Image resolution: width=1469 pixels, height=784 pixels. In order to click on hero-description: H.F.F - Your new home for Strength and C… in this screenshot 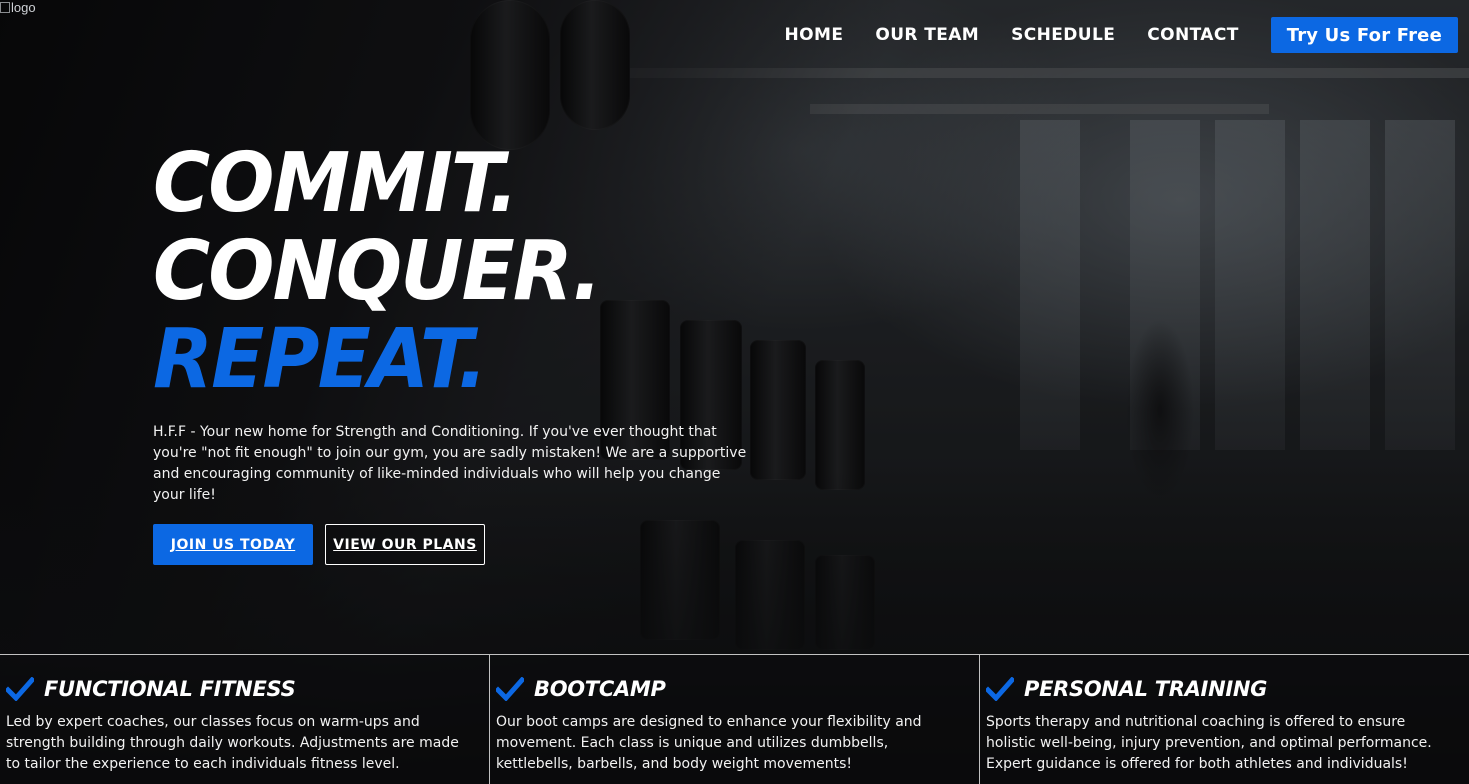, I will do `click(450, 463)`.